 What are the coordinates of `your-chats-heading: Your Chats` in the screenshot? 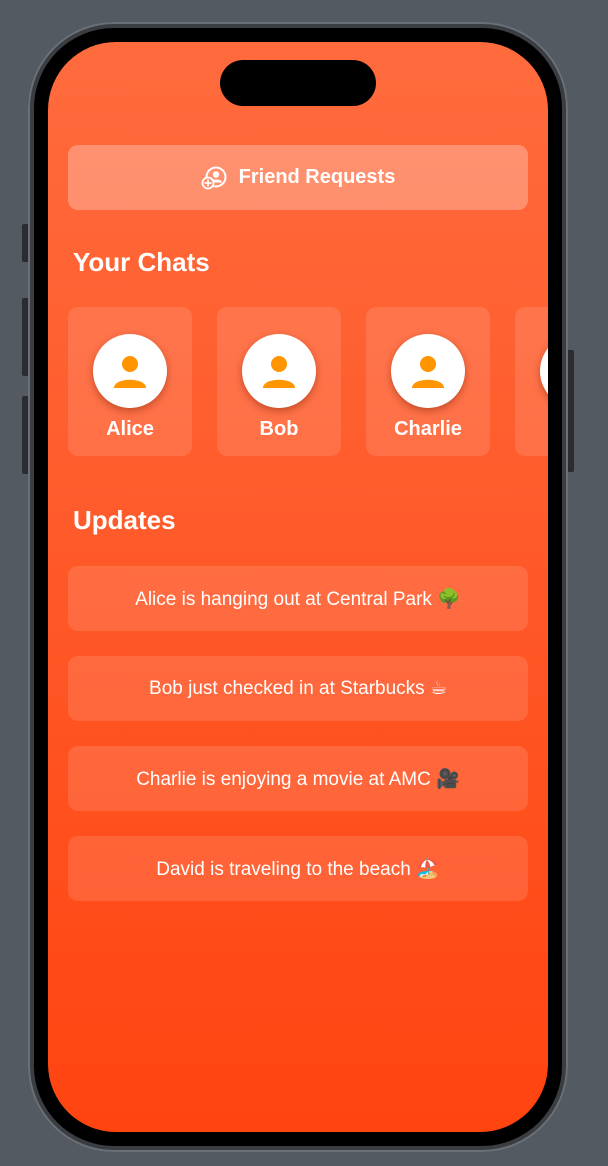 It's located at (141, 262).